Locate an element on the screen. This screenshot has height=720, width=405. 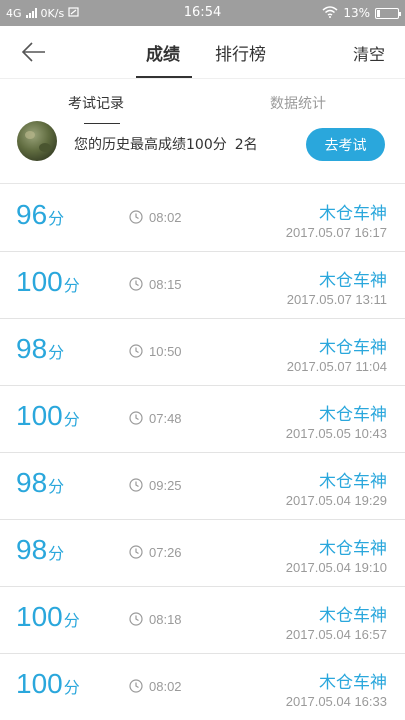
exam-duration: 07:48 is located at coordinates (165, 418).